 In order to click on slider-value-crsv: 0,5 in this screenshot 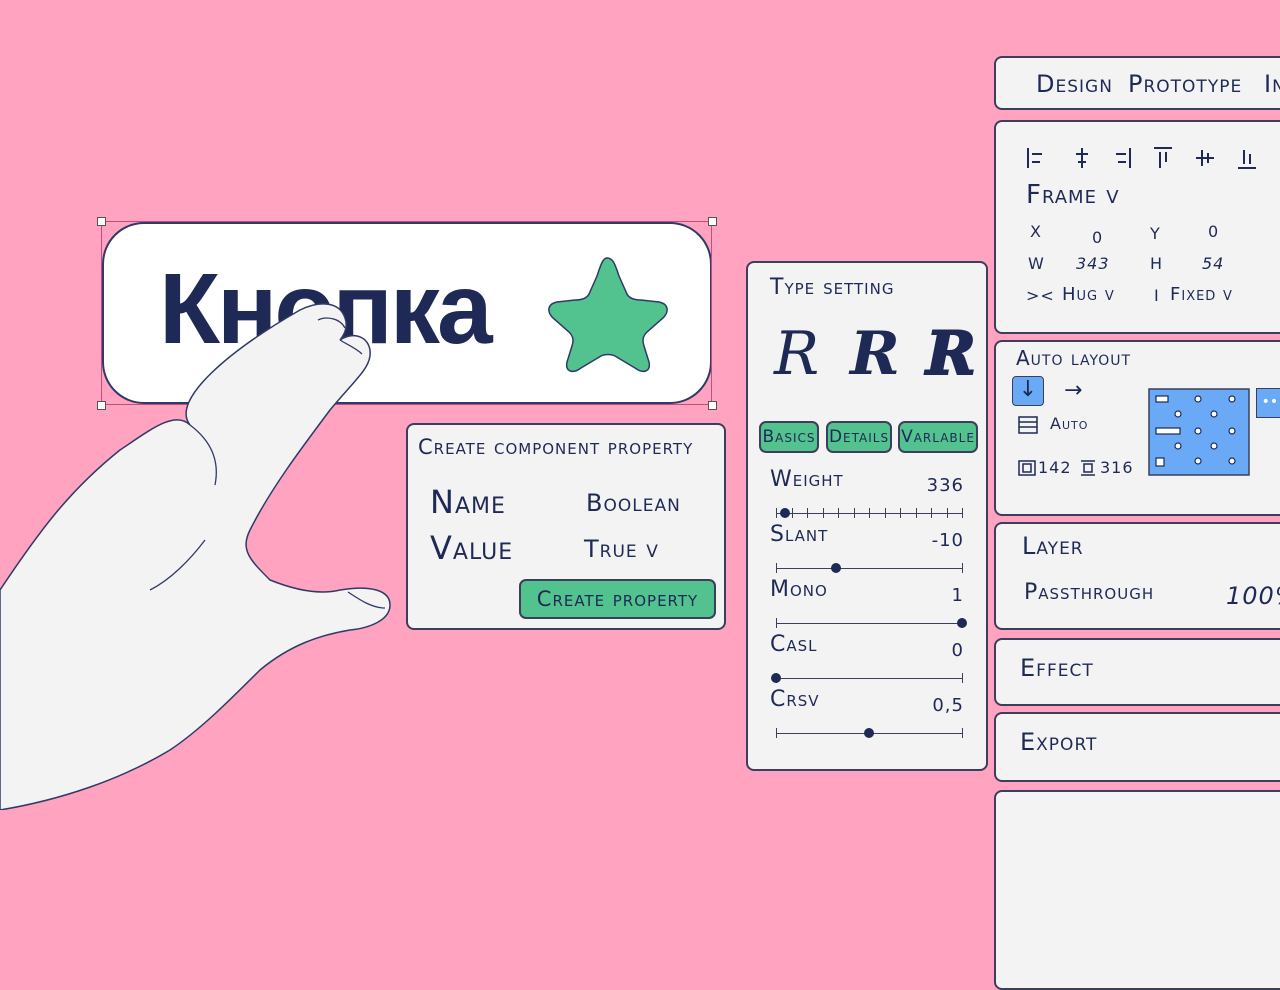, I will do `click(948, 705)`.